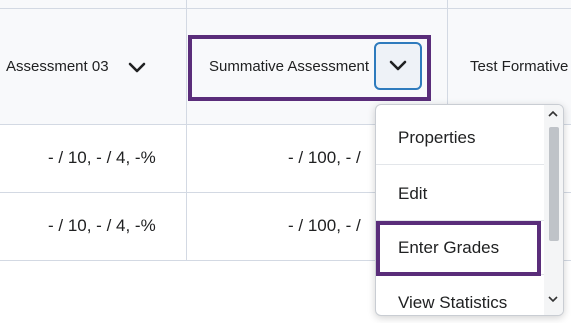 The image size is (571, 323). What do you see at coordinates (137, 68) in the screenshot?
I see `chevron-down-icon` at bounding box center [137, 68].